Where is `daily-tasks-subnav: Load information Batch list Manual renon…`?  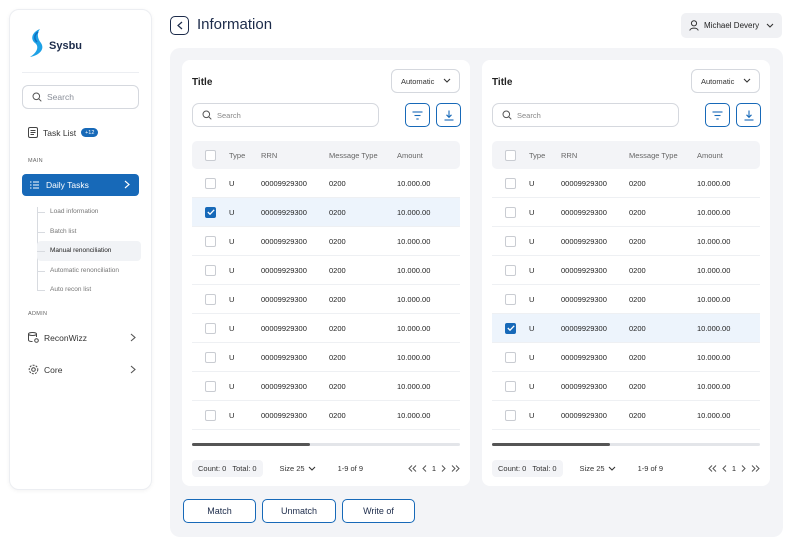 daily-tasks-subnav: Load information Batch list Manual renon… is located at coordinates (89, 251).